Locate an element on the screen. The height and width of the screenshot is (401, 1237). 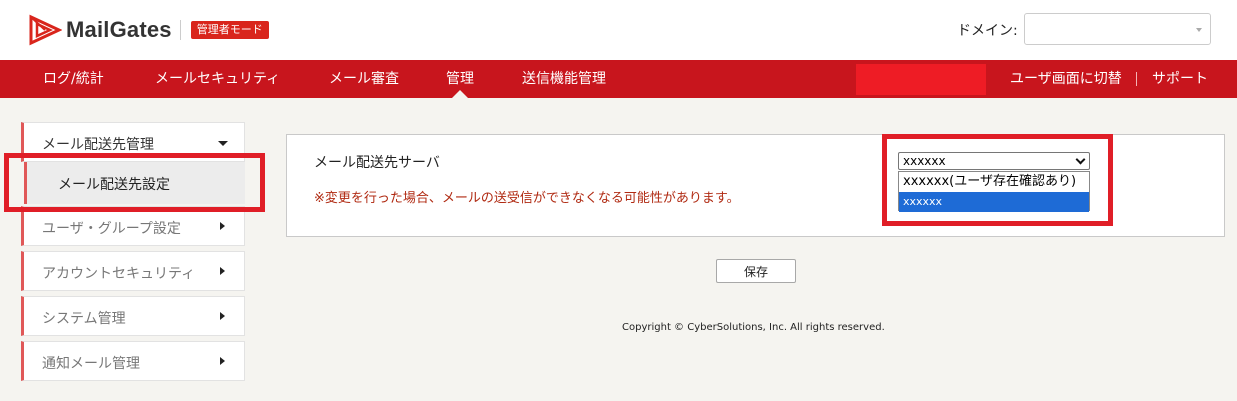
nav-mail-security: メールセキュリティ is located at coordinates (217, 79).